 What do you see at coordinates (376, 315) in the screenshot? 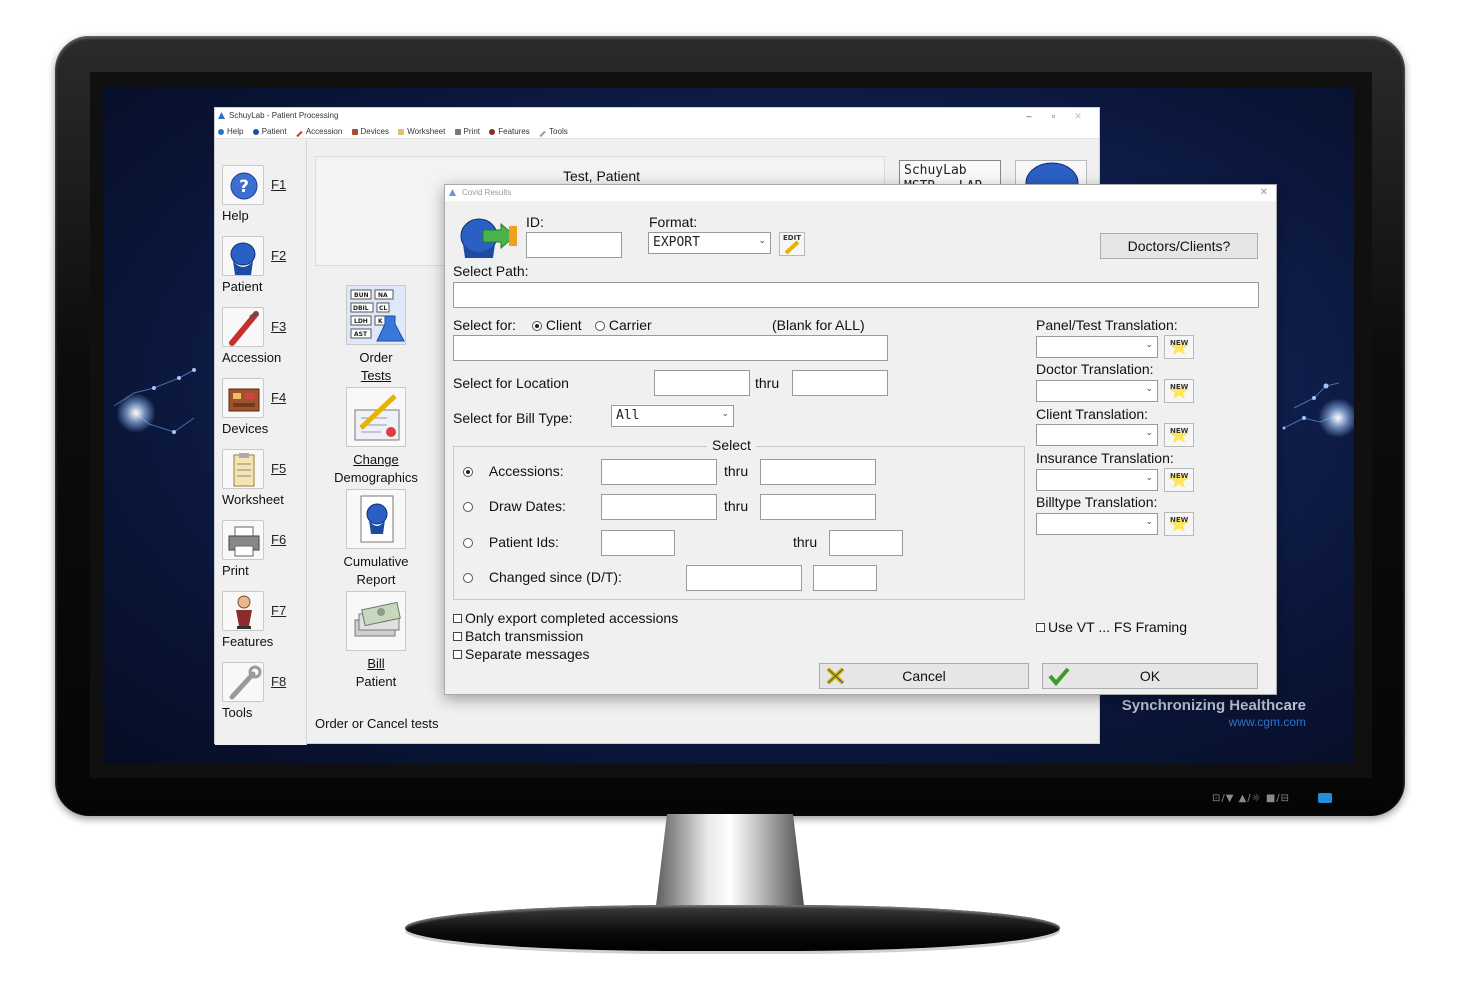
I see `order-tests-icon: BUN NA DBIL CL LDH K AST` at bounding box center [376, 315].